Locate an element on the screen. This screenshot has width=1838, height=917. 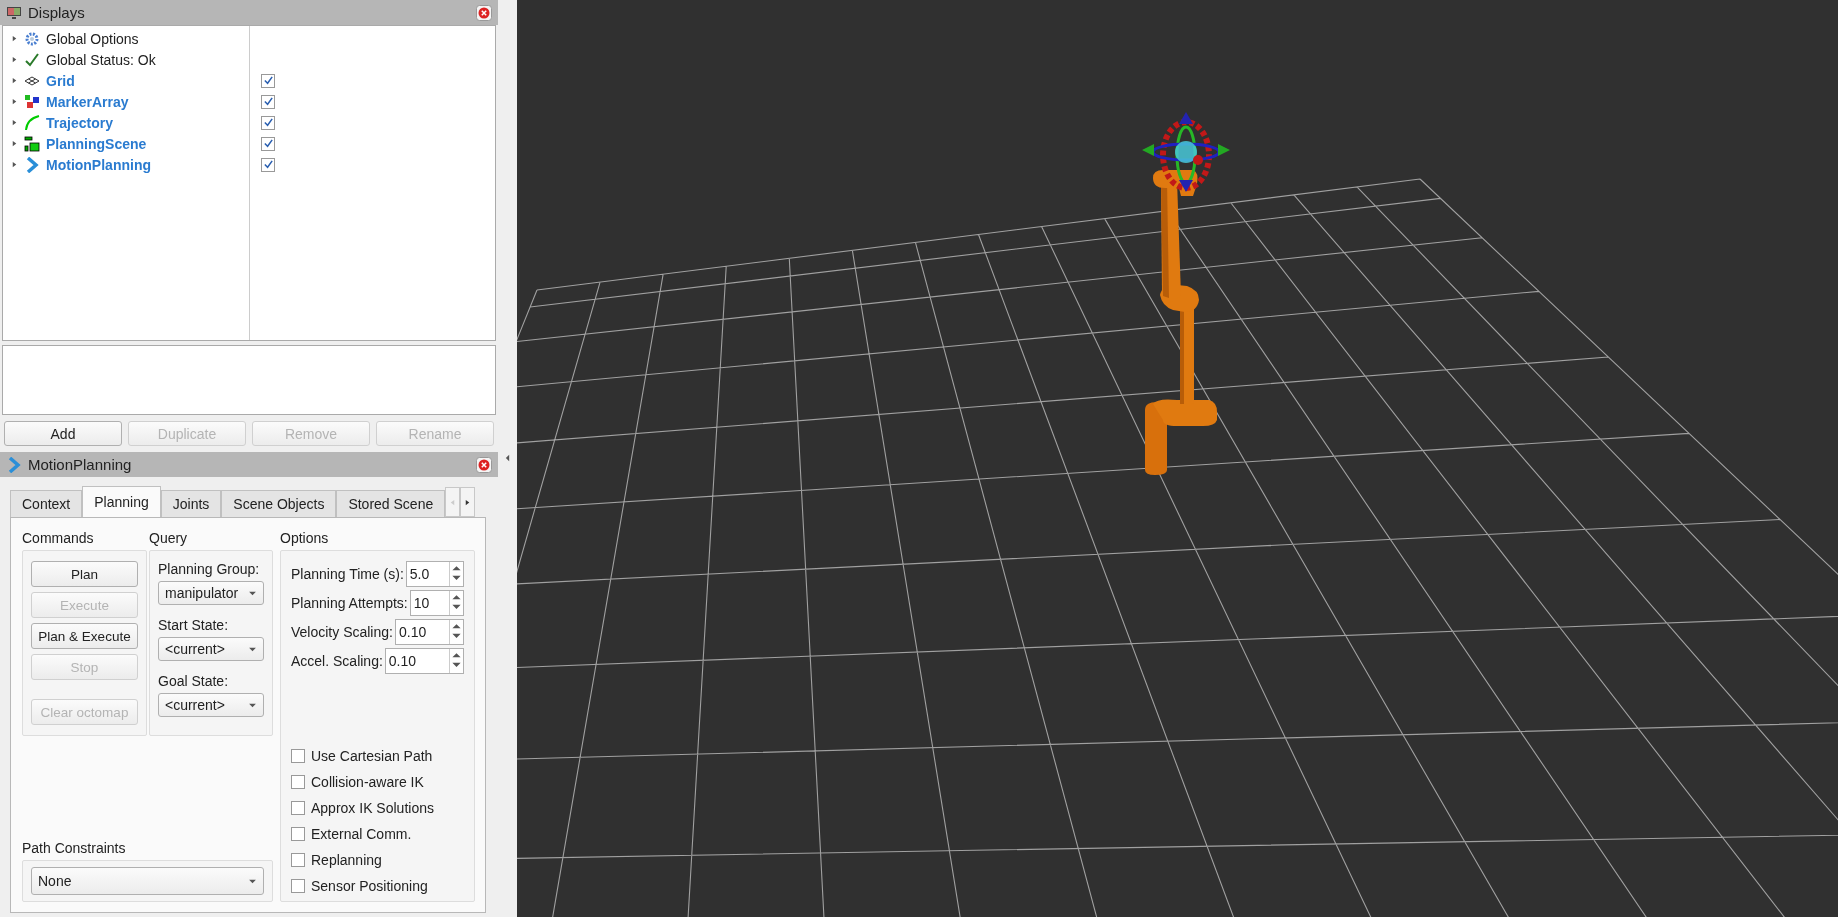
command-button: Plan & Execute is located at coordinates (84, 636).